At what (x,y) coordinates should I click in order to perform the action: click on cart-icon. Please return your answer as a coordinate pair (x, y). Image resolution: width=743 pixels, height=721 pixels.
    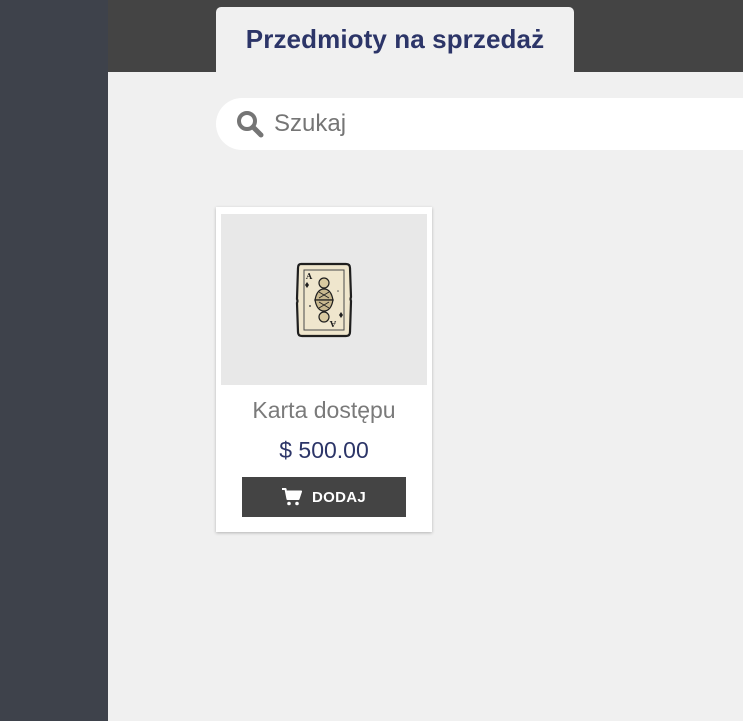
    Looking at the image, I should click on (291, 497).